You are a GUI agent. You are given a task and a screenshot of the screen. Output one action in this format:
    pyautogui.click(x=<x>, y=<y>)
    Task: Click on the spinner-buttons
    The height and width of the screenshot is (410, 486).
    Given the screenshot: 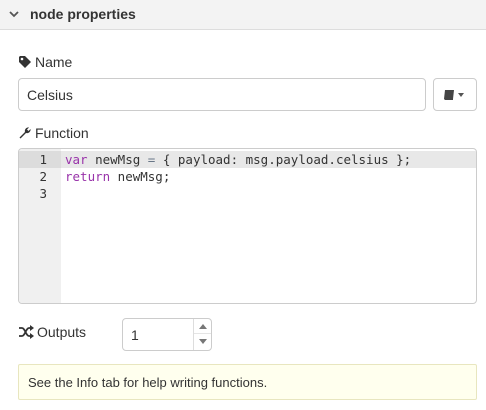 What is the action you would take?
    pyautogui.click(x=202, y=334)
    